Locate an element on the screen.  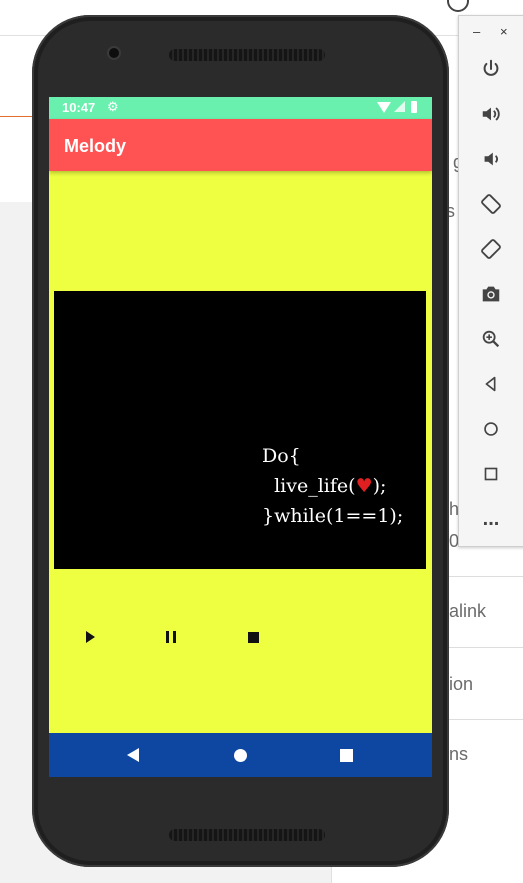
video-frame-text: Do{ live_life(♥); }while(1==1); is located at coordinates (332, 486).